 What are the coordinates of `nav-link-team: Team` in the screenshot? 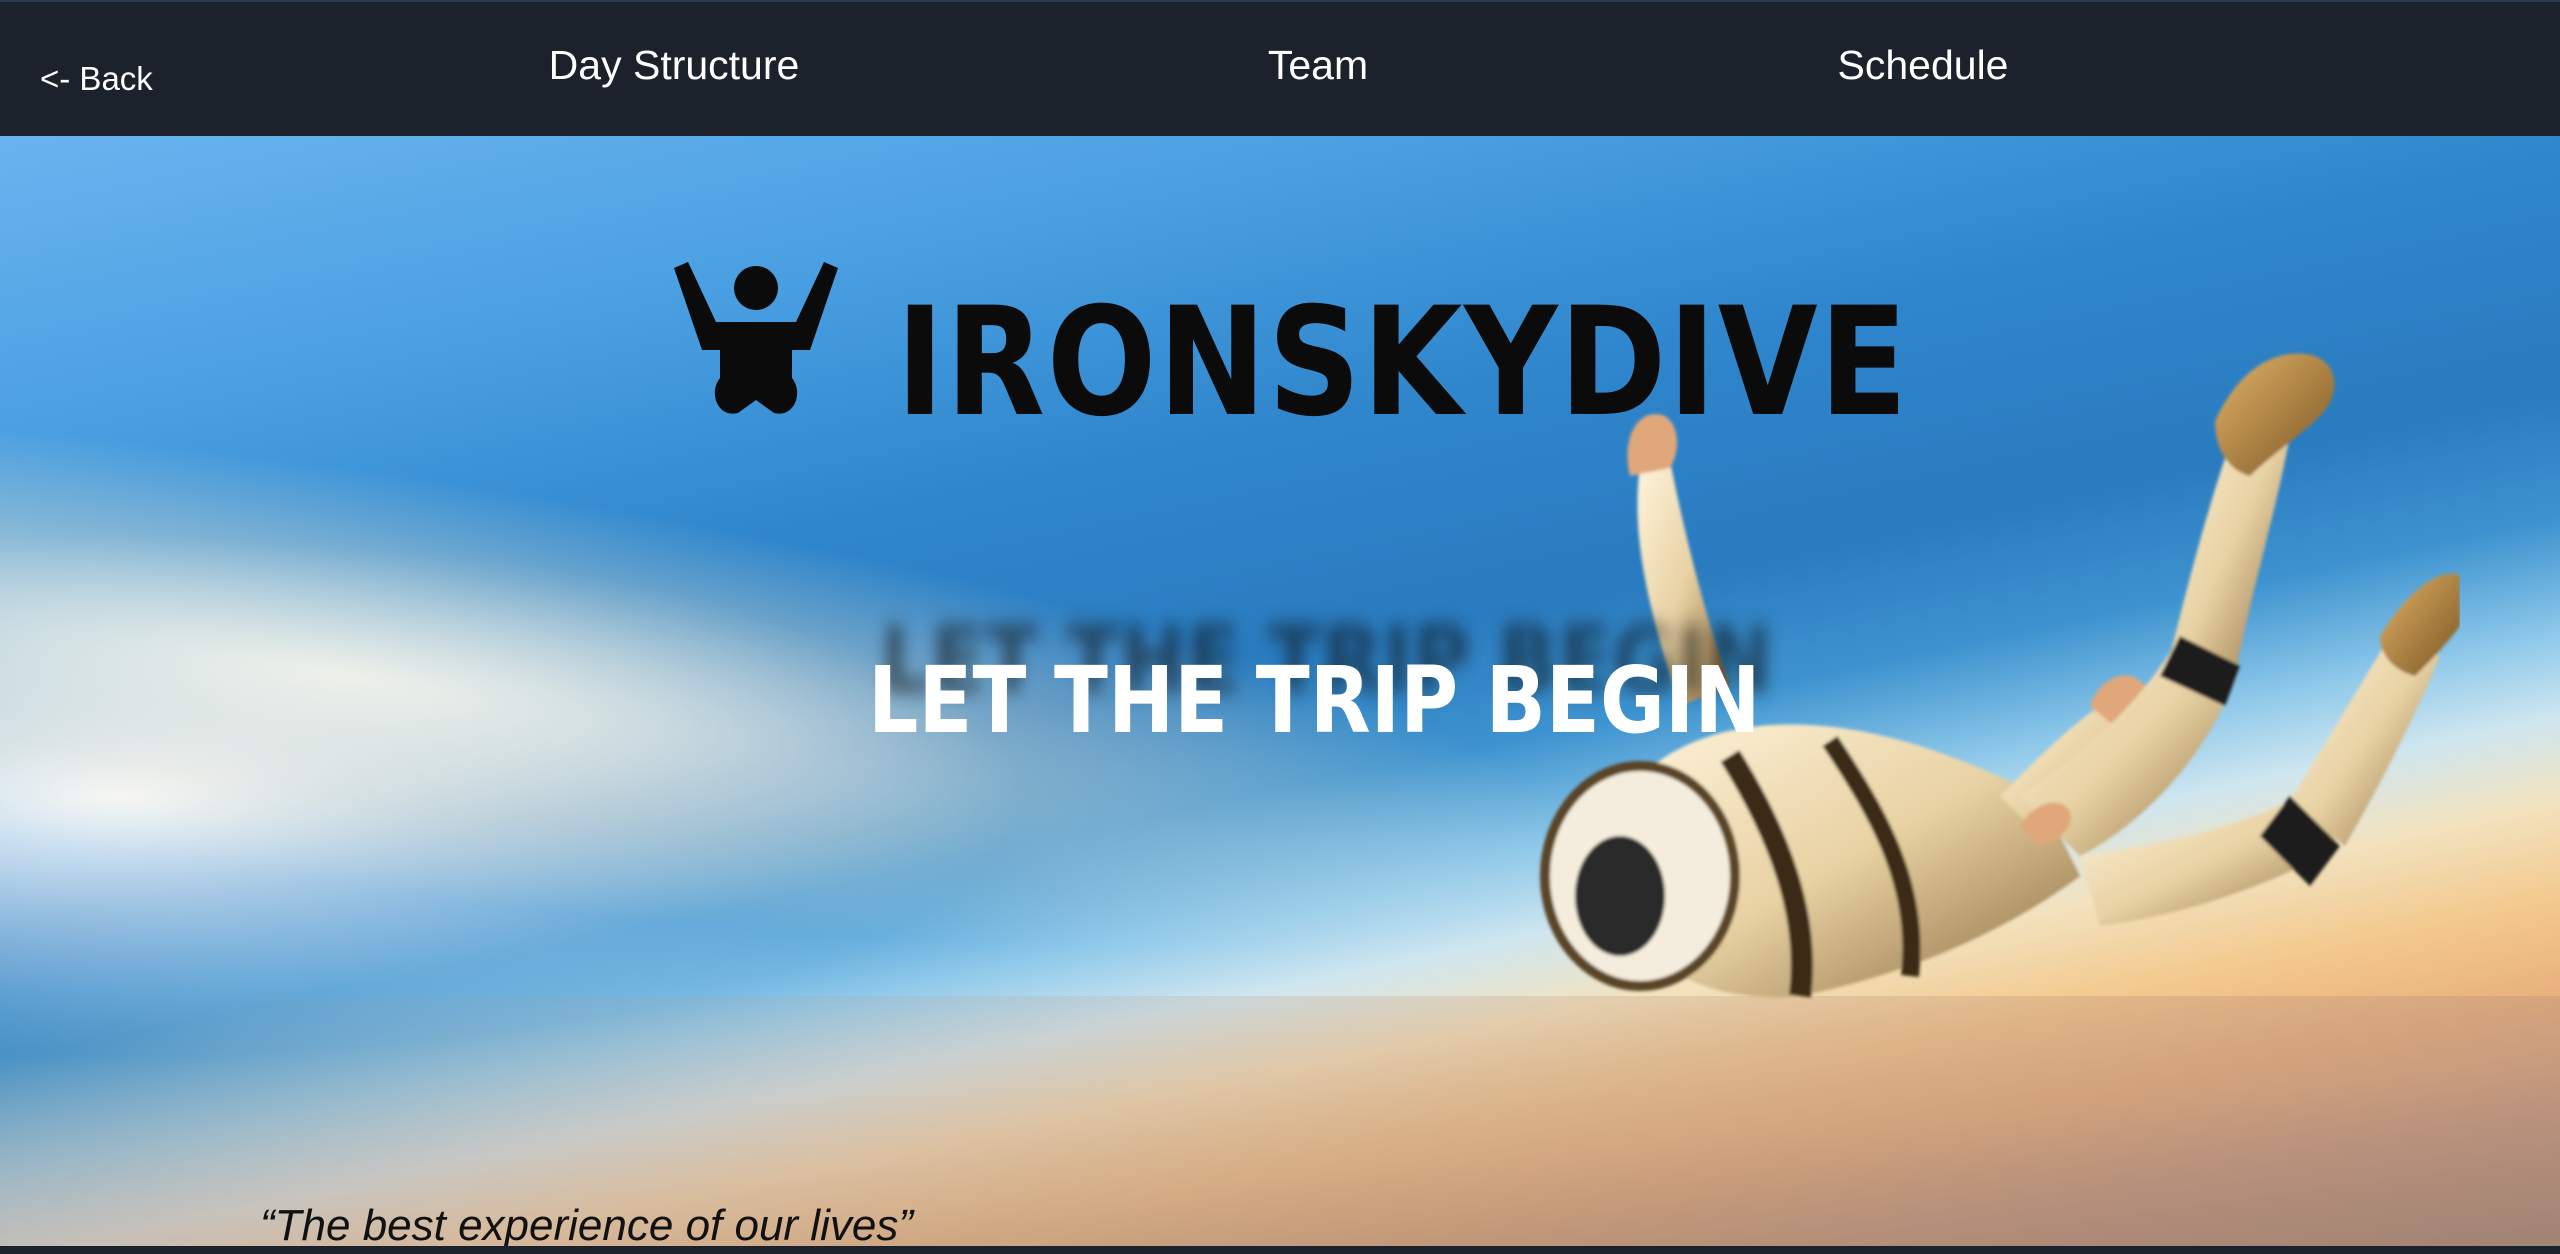 It's located at (1318, 65).